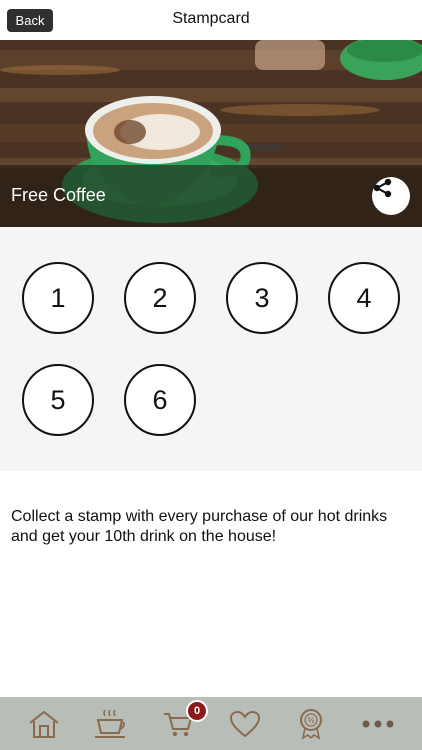 This screenshot has height=750, width=422. Describe the element at coordinates (58, 298) in the screenshot. I see `stamp-1: 1` at that location.